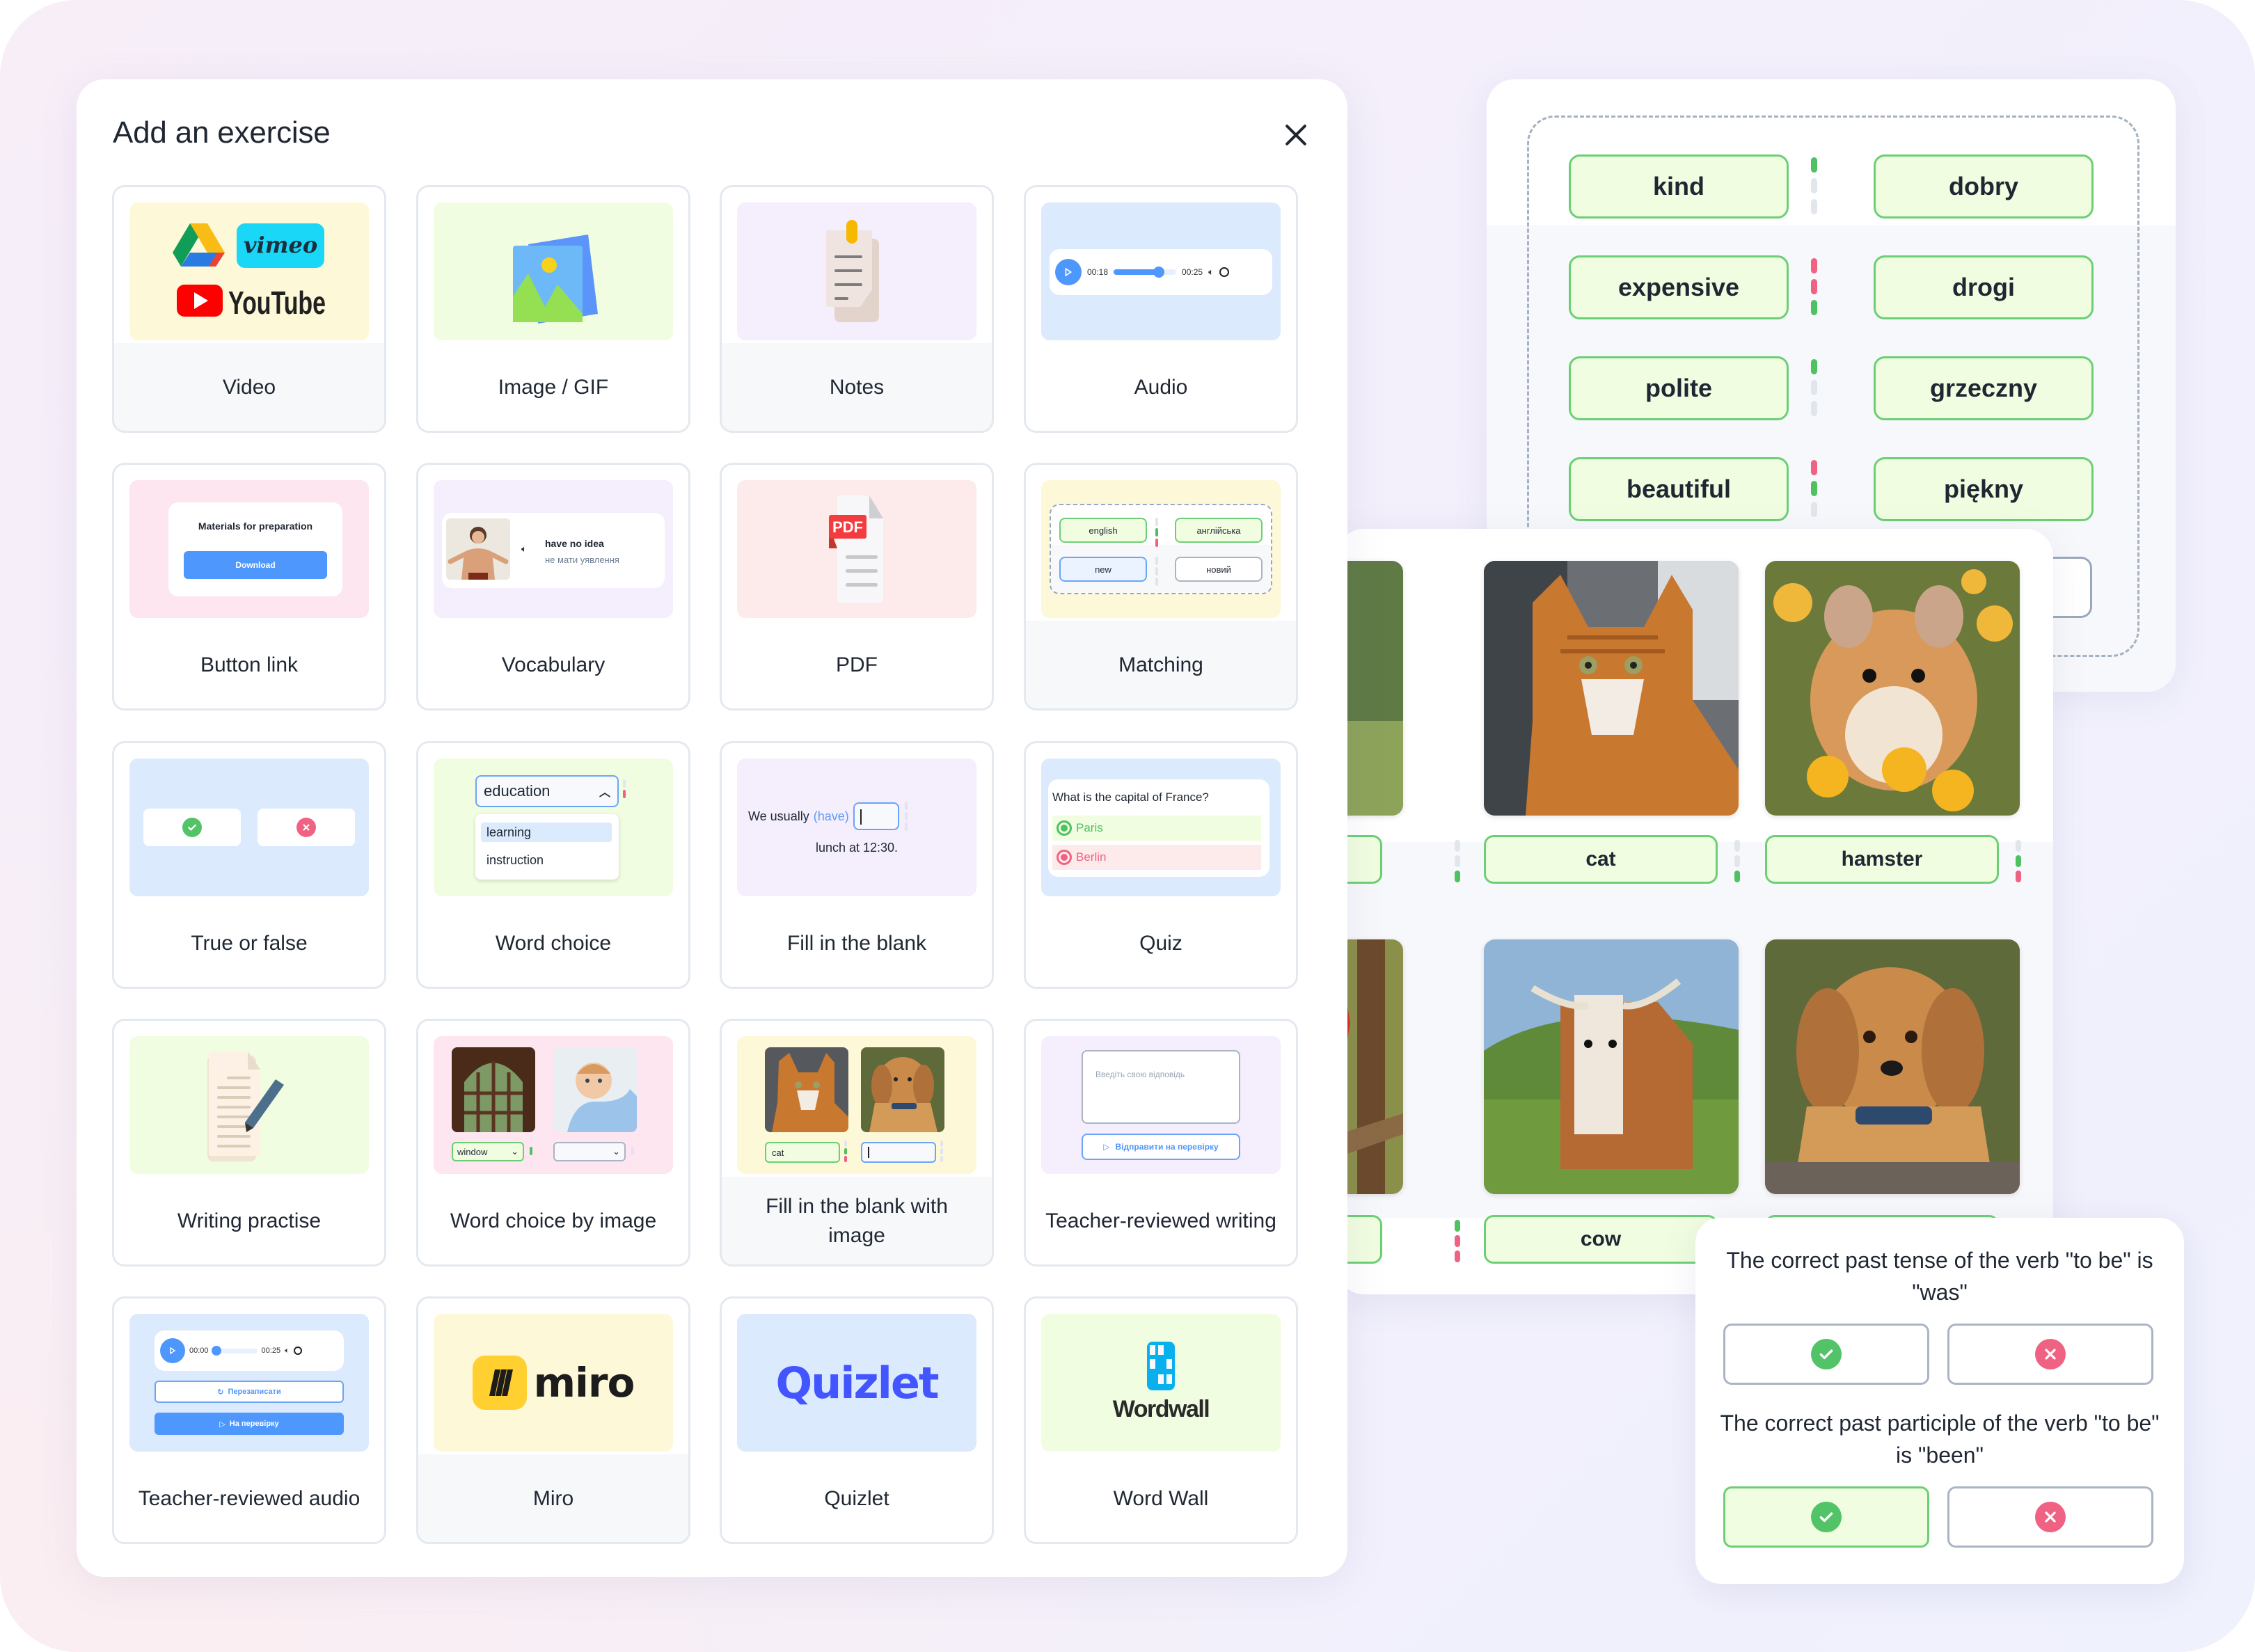  Describe the element at coordinates (249, 309) in the screenshot. I see `exercise-card-video: vimeo YouTube Video` at that location.